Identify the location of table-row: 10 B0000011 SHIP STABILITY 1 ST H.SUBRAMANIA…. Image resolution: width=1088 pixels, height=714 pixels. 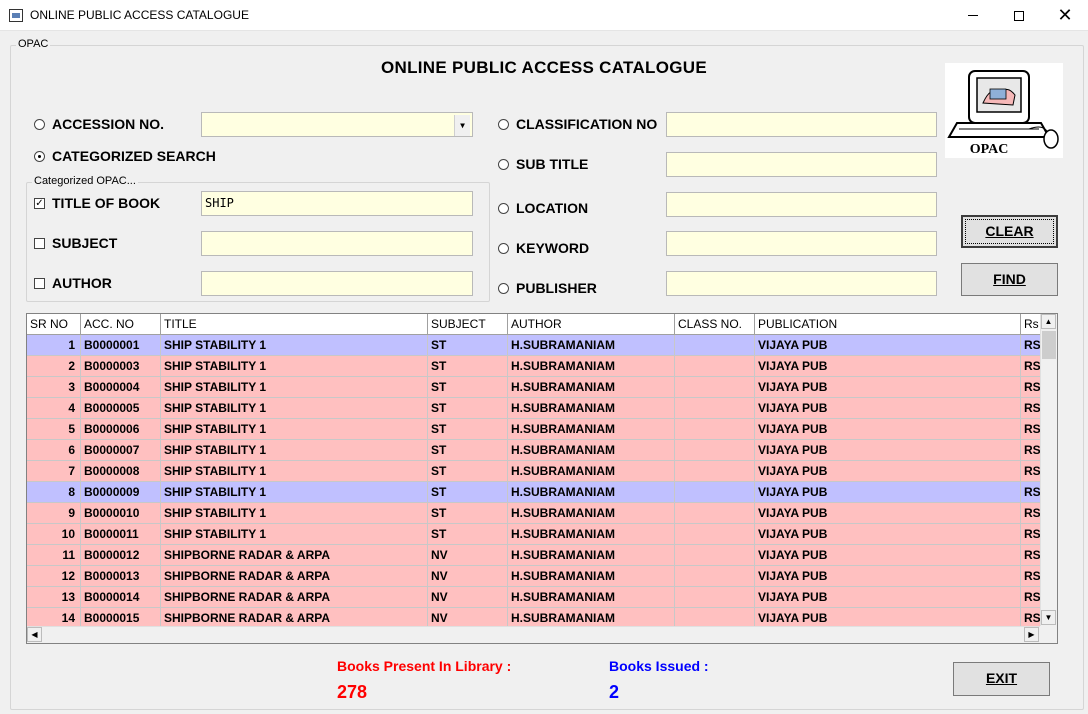
(533, 534).